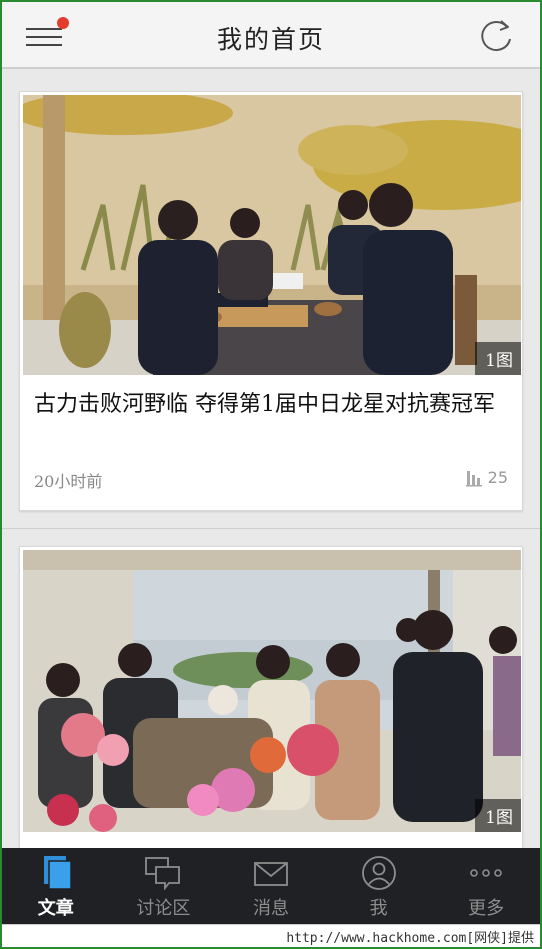  Describe the element at coordinates (270, 39) in the screenshot. I see `page-title: 我的首页` at that location.